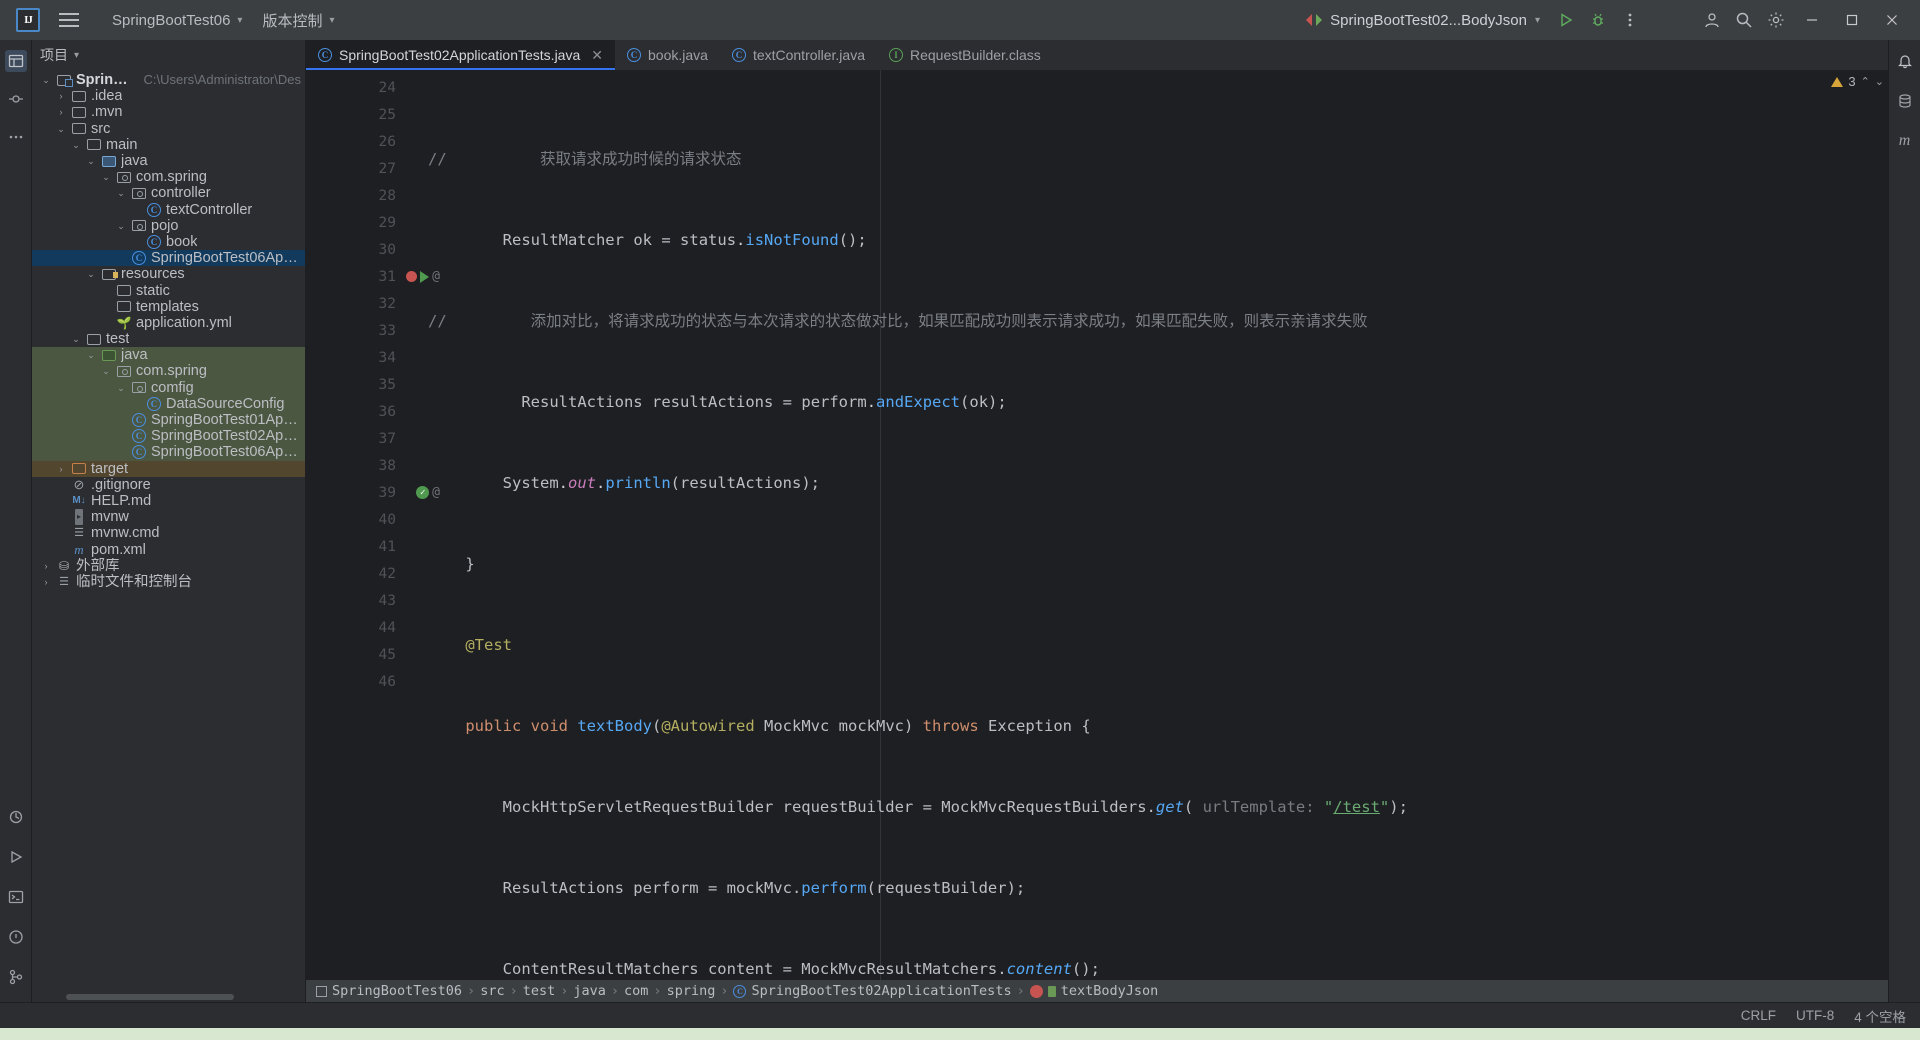  I want to click on editor-tab-book-java: Cbook.java, so click(667, 55).